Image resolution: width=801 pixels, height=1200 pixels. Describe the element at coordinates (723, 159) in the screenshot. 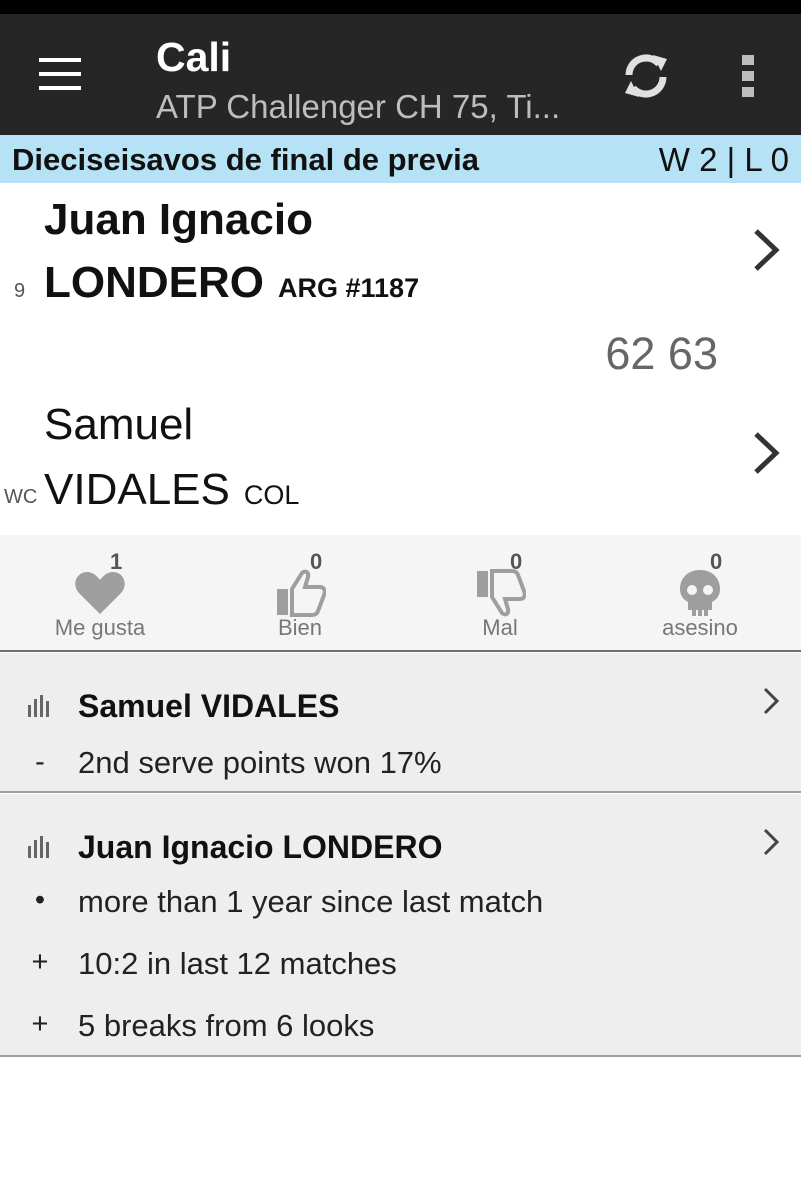

I see `win-loss-record: W 2 | L 0` at that location.